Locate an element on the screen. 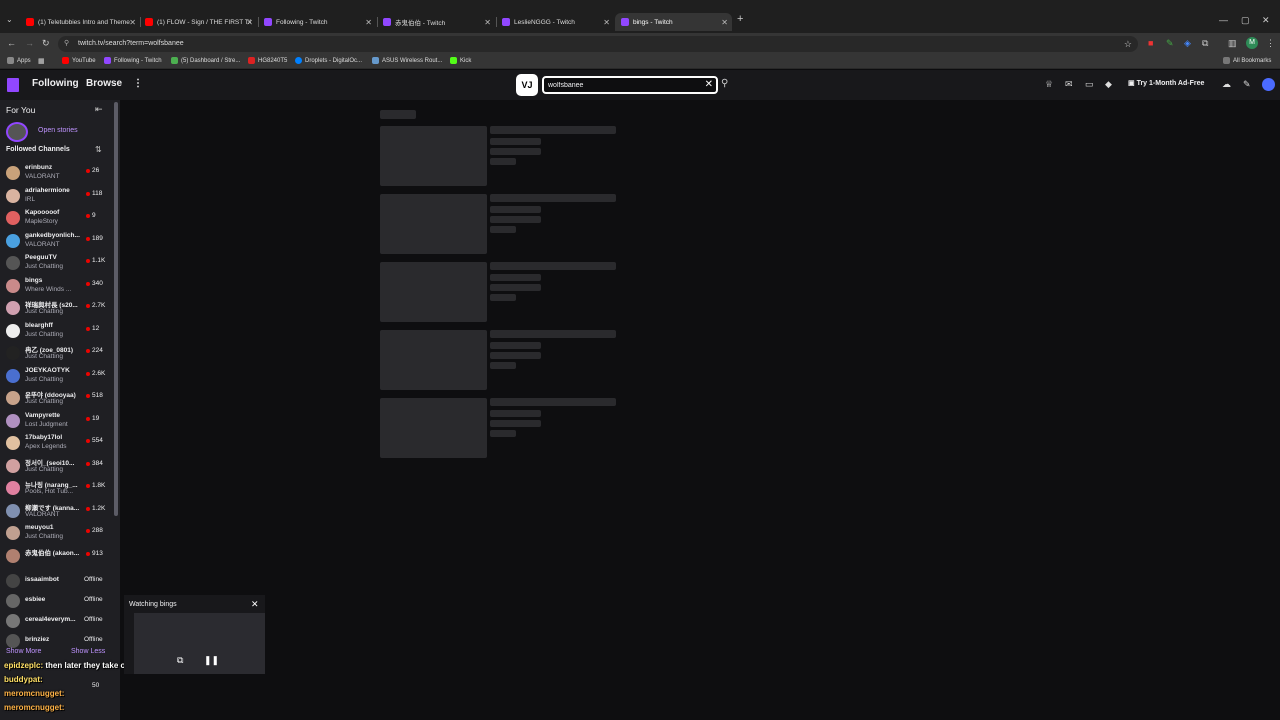 This screenshot has width=1280, height=720. cloud-icon: ☁ is located at coordinates (1226, 84).